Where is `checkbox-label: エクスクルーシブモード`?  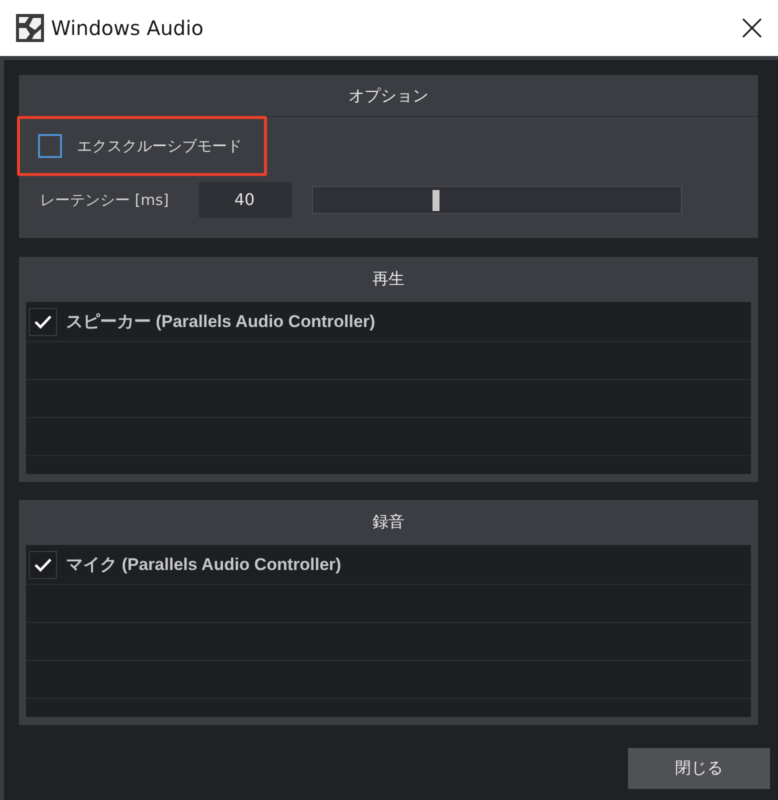 checkbox-label: エクスクルーシブモード is located at coordinates (159, 146).